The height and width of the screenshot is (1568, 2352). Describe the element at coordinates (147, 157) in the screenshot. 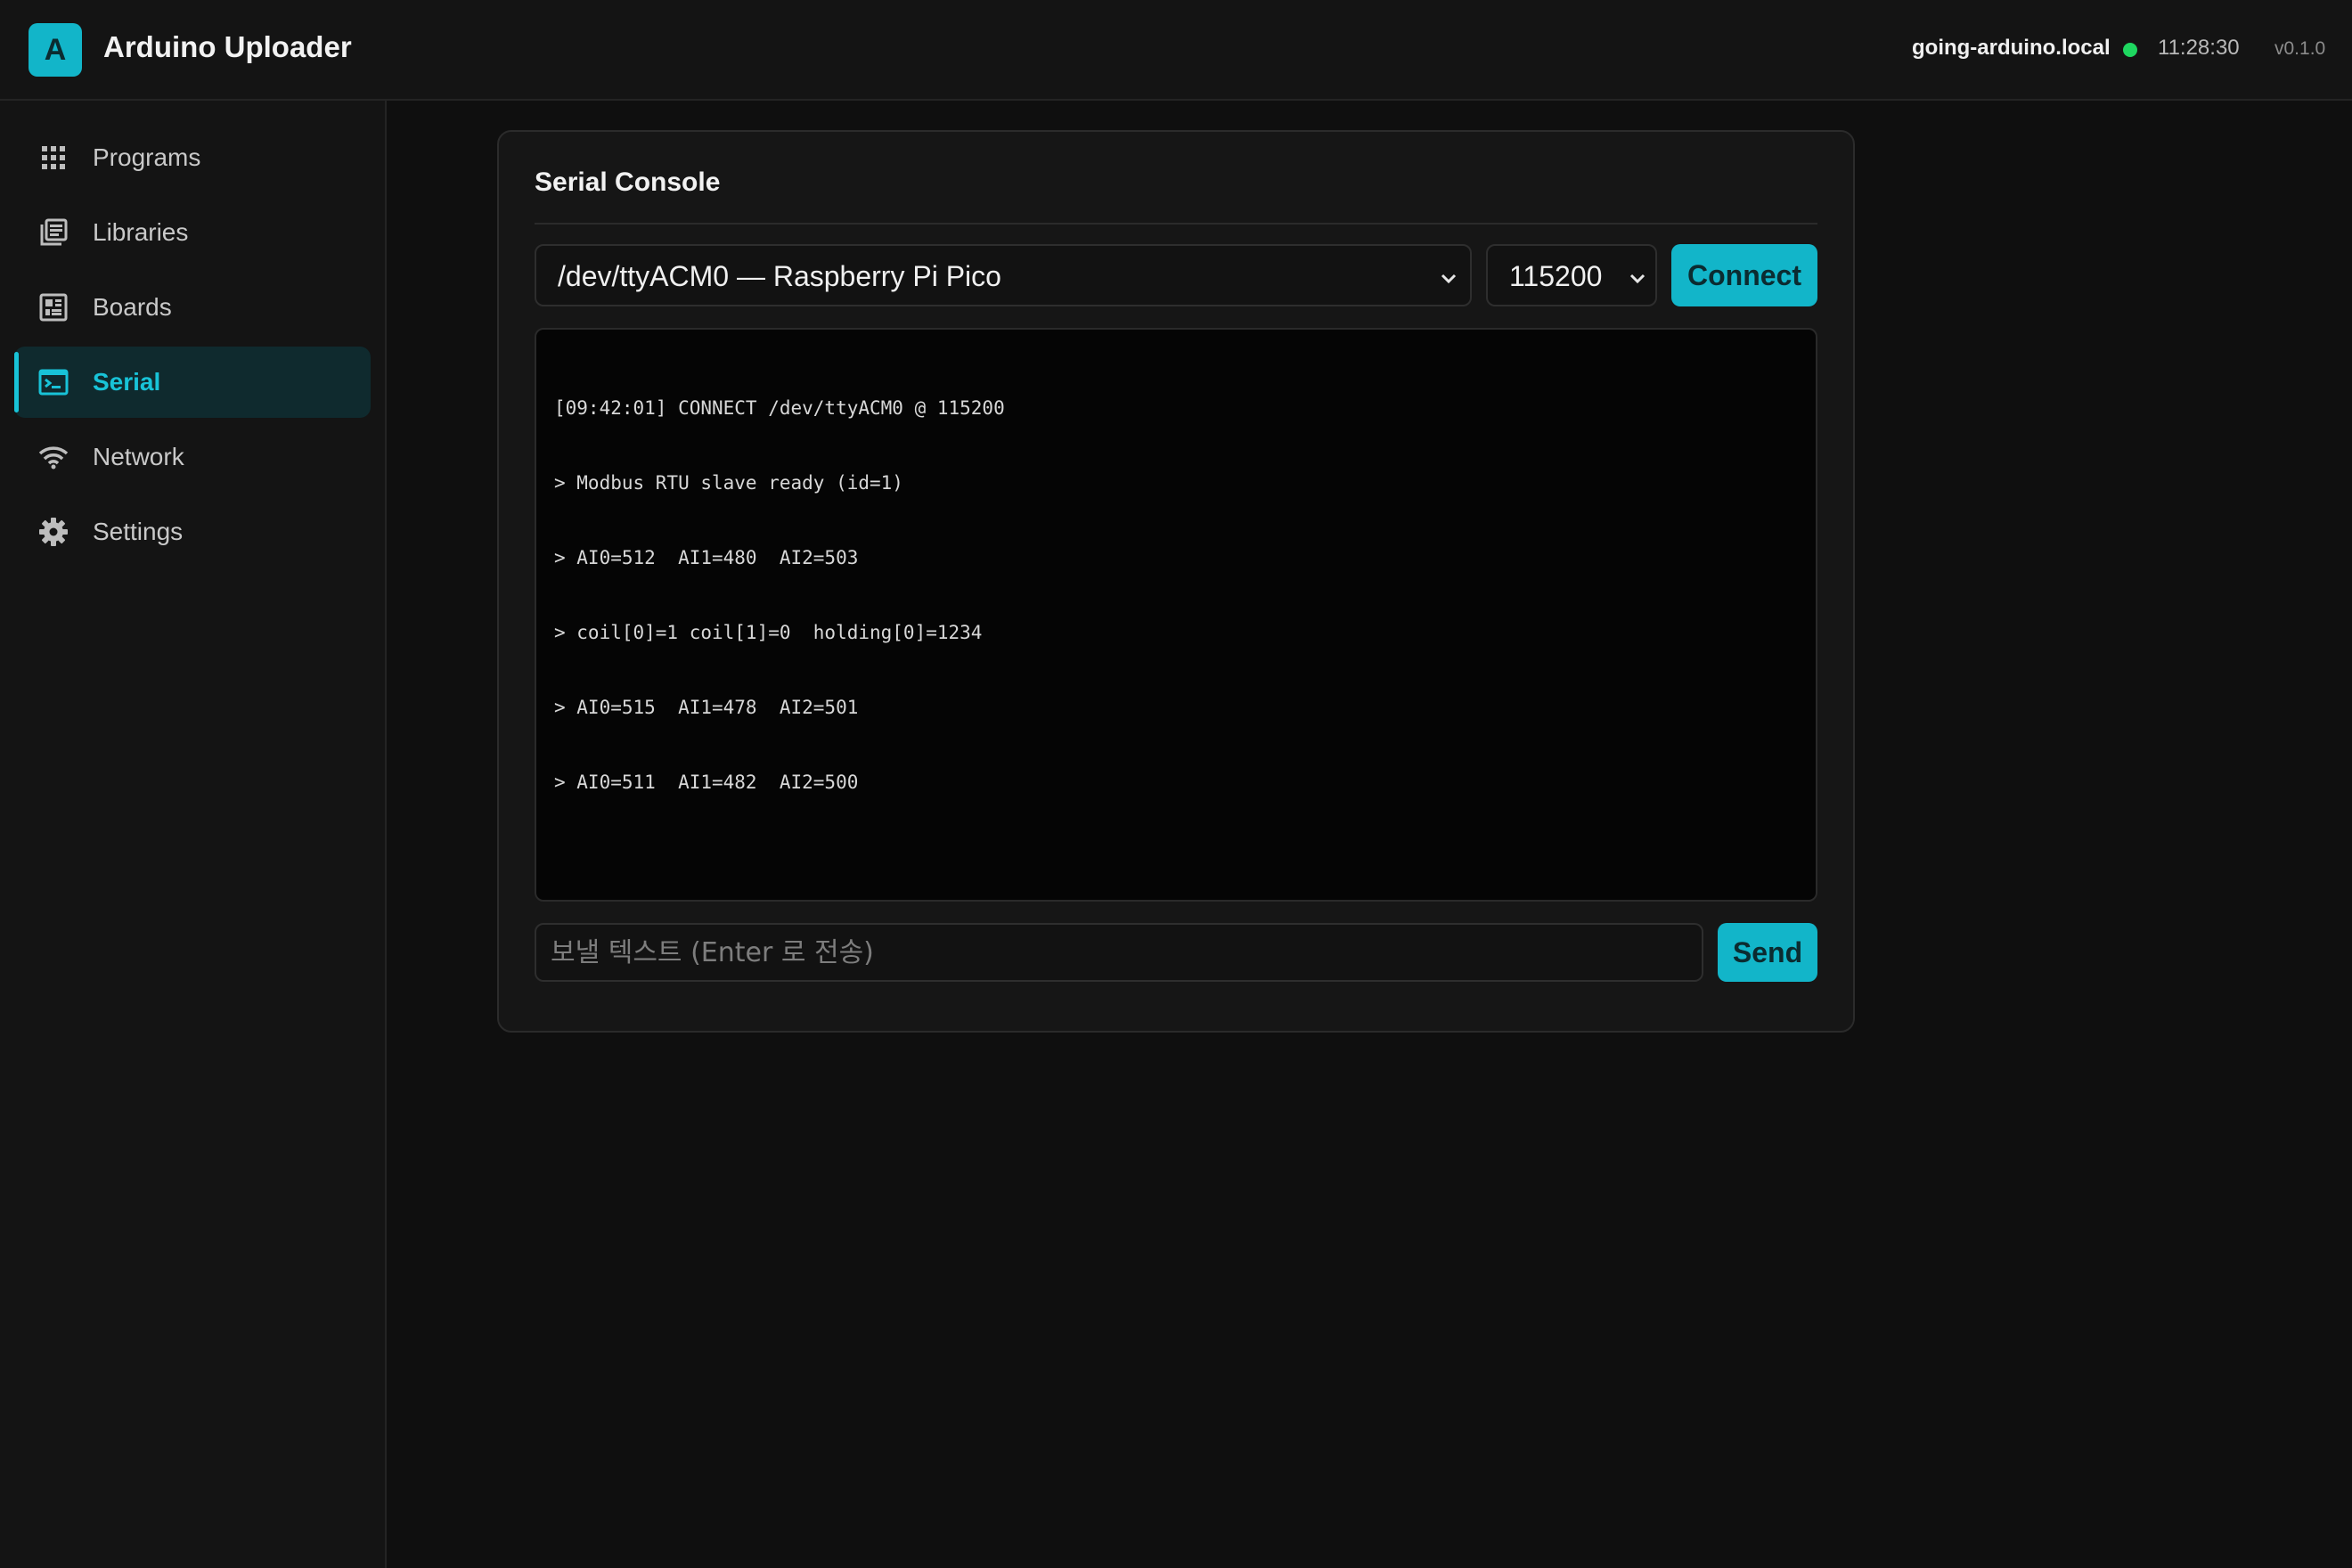

I see `sidebar-item-label: Programs` at that location.